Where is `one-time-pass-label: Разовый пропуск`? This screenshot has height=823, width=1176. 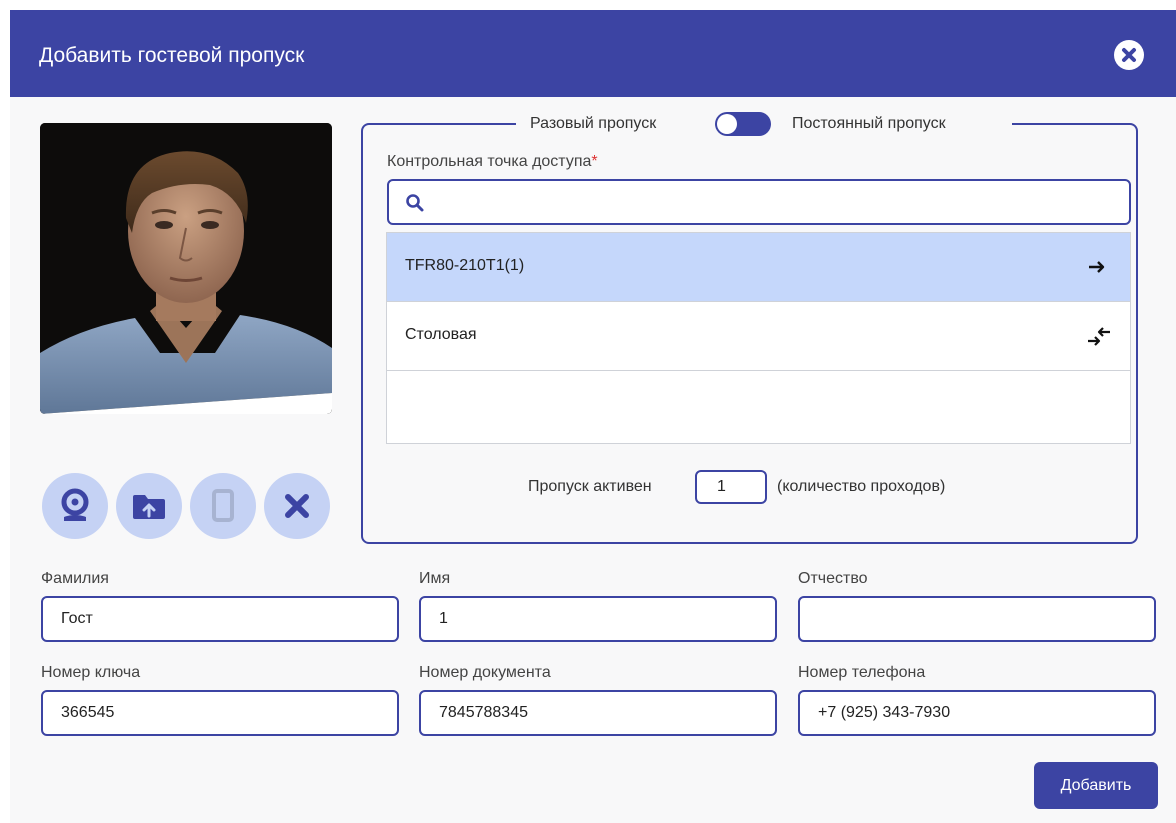
one-time-pass-label: Разовый пропуск is located at coordinates (593, 123).